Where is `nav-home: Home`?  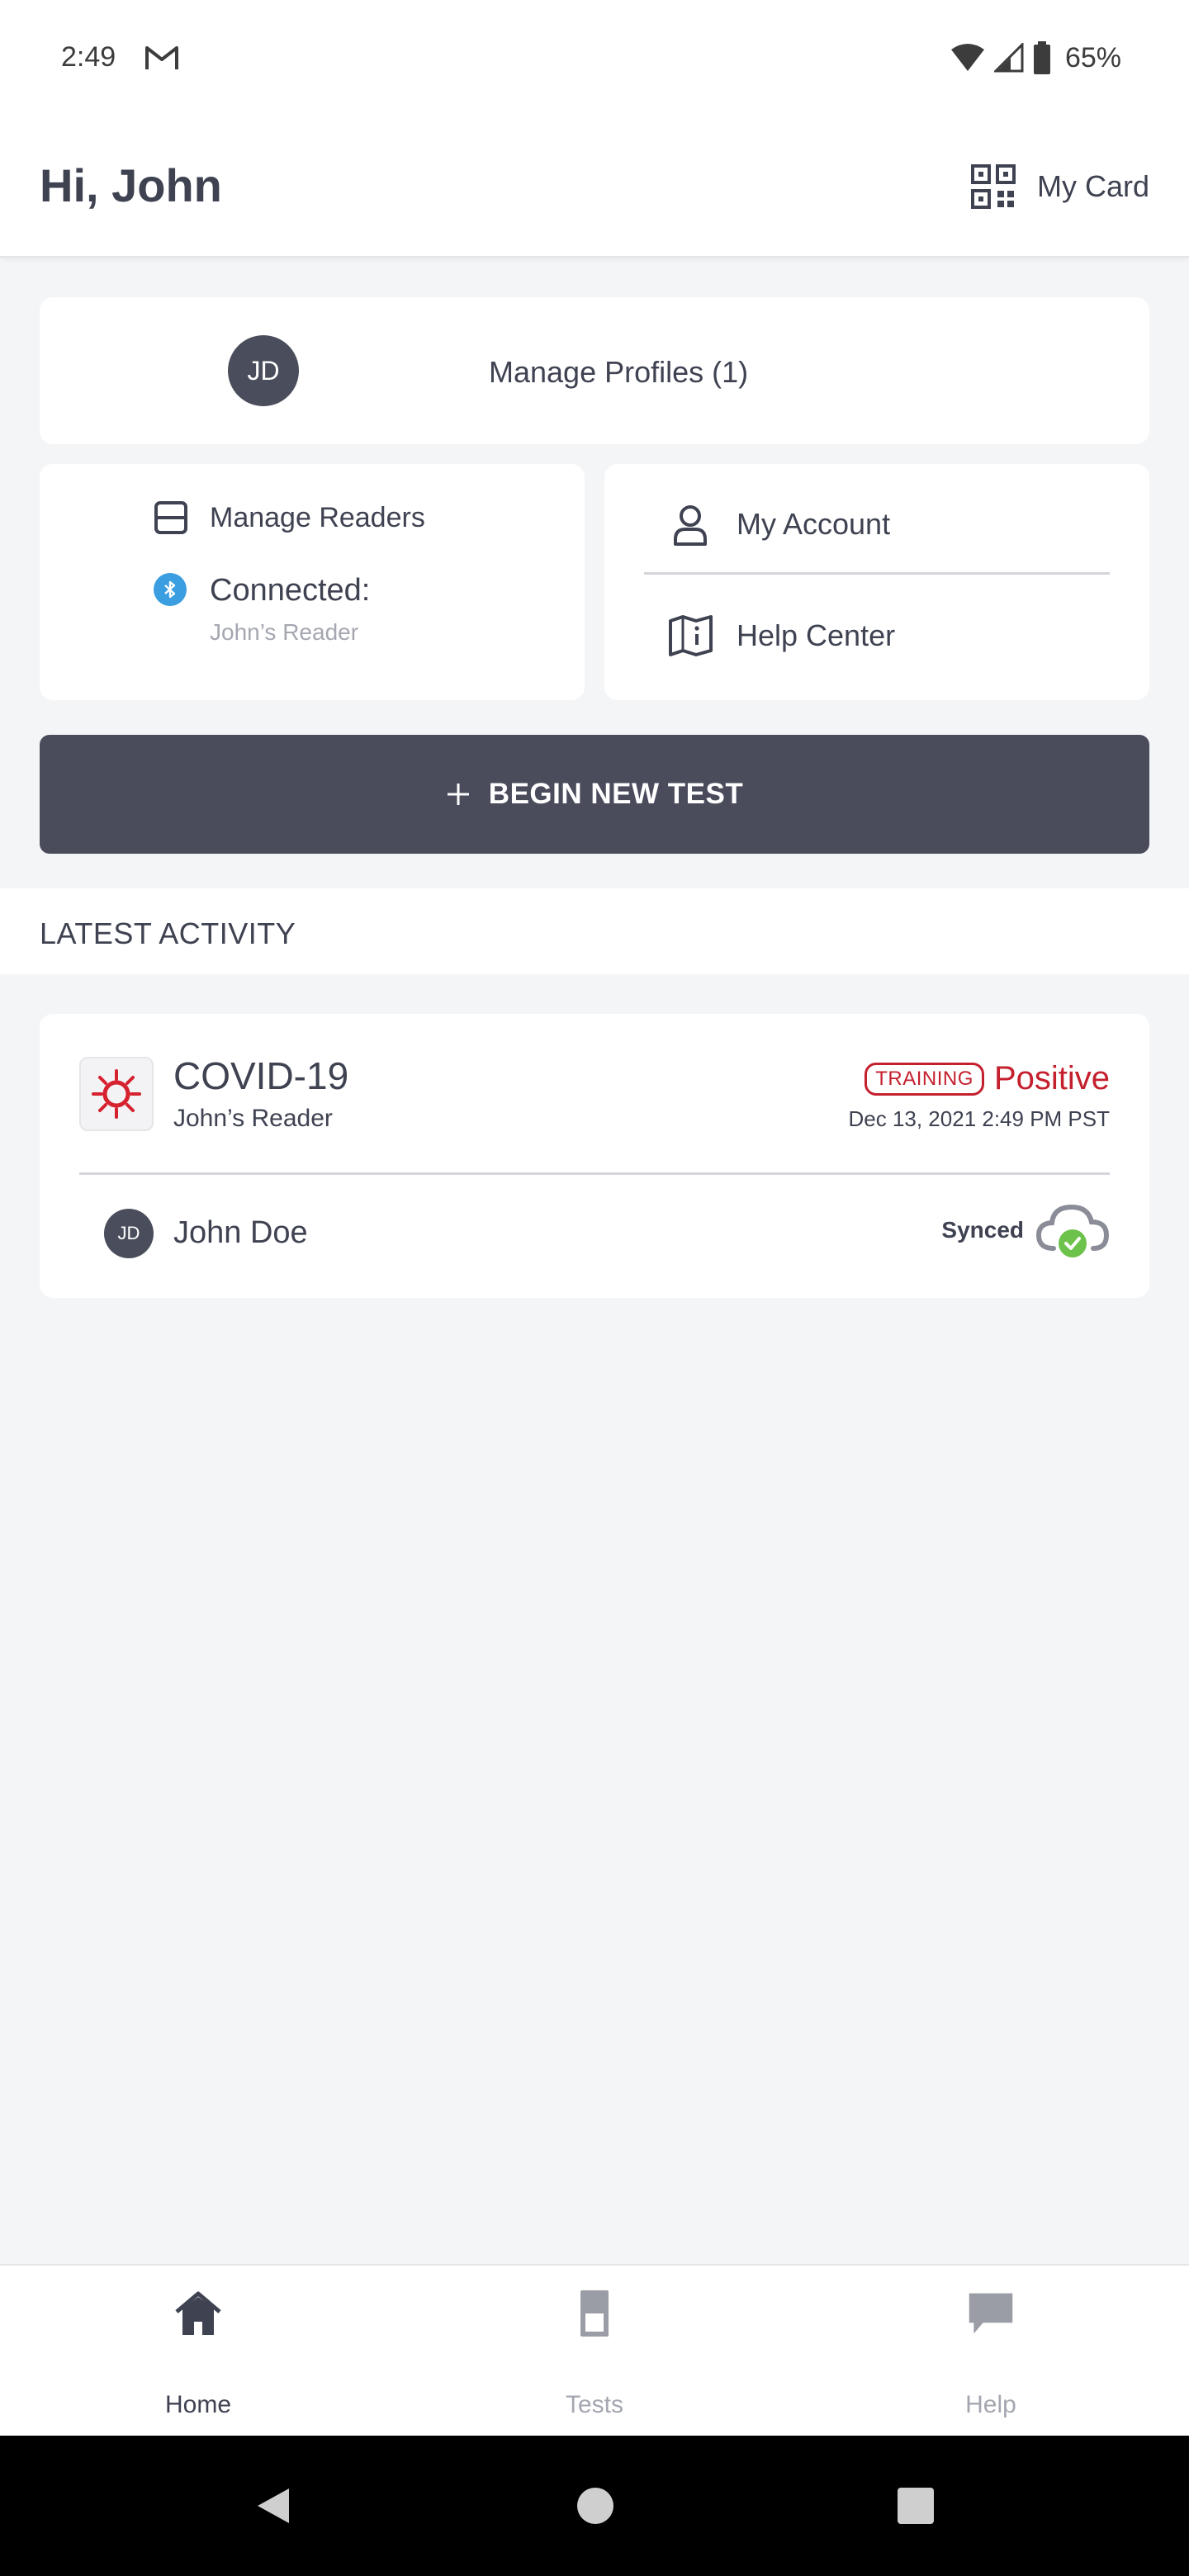 nav-home: Home is located at coordinates (198, 2351).